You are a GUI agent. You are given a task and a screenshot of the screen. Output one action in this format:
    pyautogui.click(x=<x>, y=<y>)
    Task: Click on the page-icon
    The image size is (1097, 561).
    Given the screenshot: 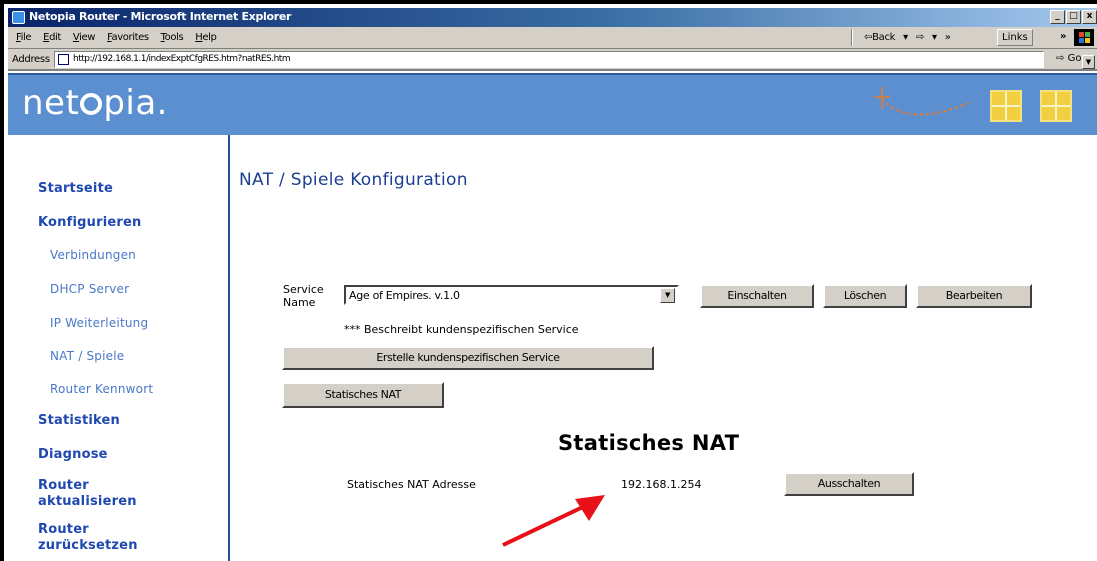 What is the action you would take?
    pyautogui.click(x=63, y=59)
    